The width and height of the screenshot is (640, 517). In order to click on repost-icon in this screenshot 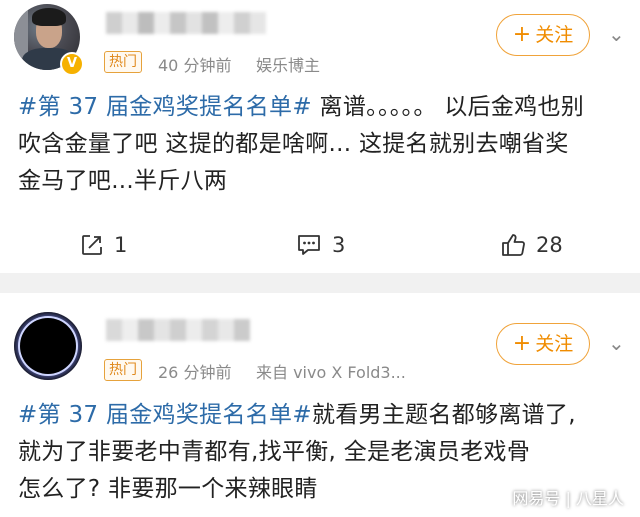, I will do `click(92, 245)`.